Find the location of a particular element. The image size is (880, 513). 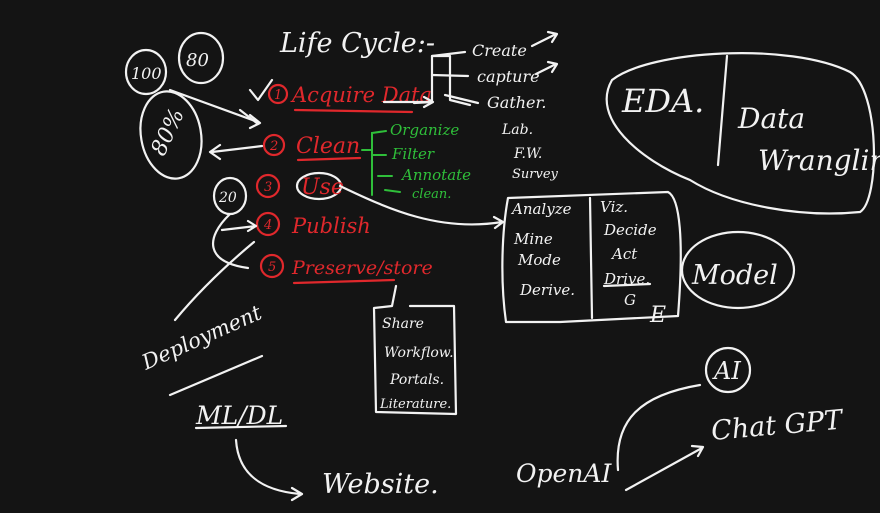

use-box-divider is located at coordinates (591, 258).